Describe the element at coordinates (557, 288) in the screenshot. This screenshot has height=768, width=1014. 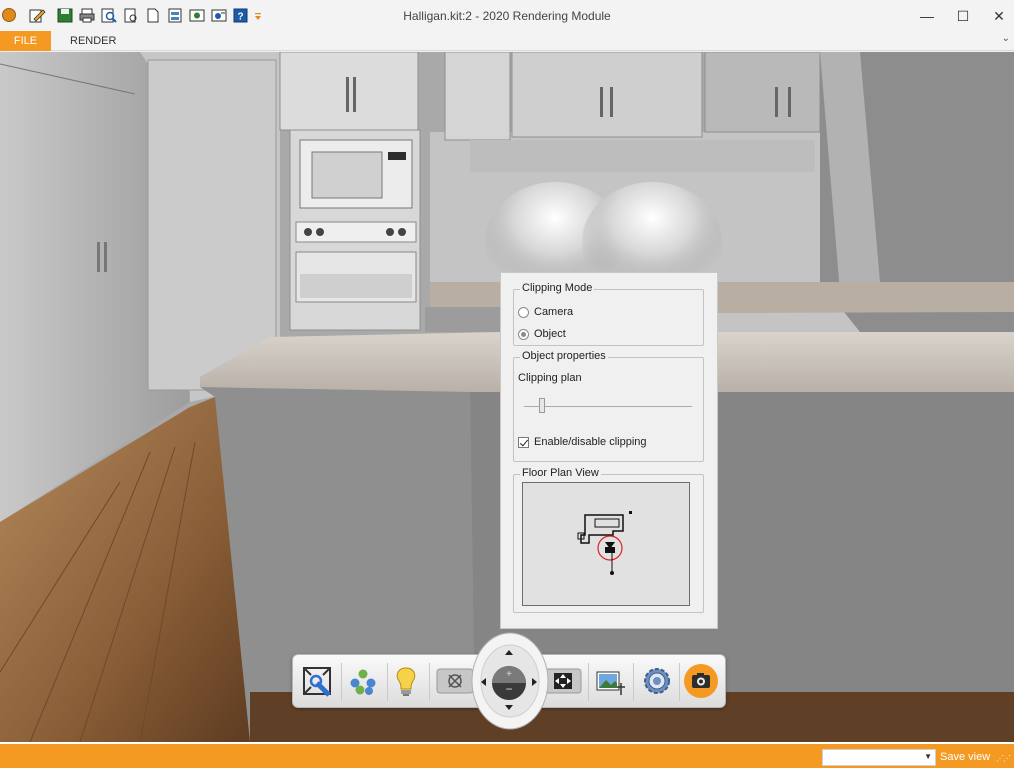
I see `clipping-mode-title: Clipping Mode` at that location.